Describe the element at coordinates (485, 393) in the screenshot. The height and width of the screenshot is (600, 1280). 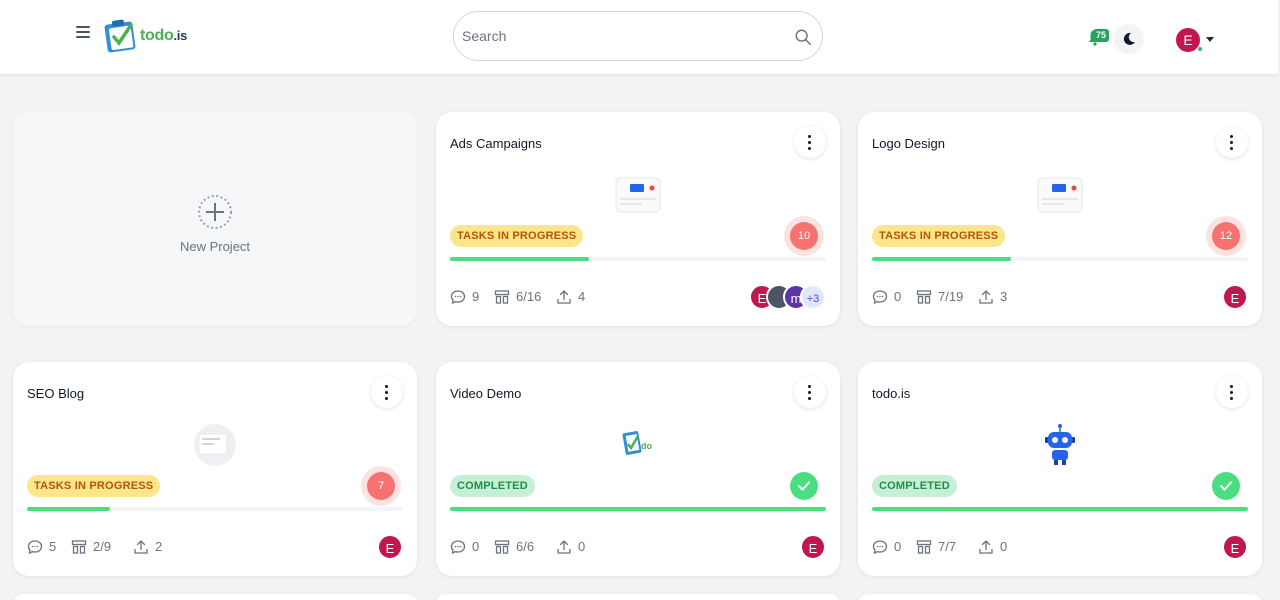
I see `project-title: Video Demo` at that location.